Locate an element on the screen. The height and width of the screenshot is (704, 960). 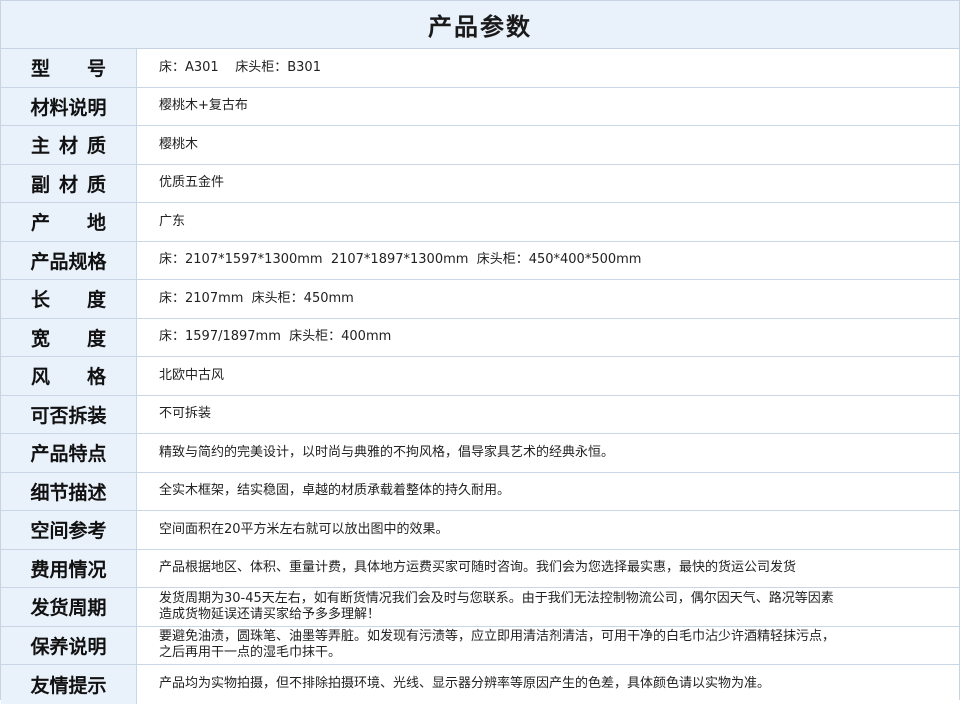
row-label: 费用情况 is located at coordinates (69, 568).